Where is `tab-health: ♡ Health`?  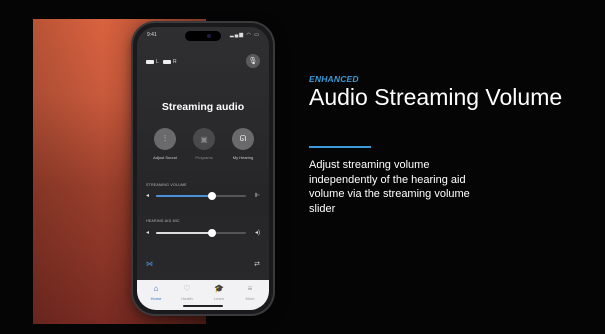 tab-health: ♡ Health is located at coordinates (187, 292).